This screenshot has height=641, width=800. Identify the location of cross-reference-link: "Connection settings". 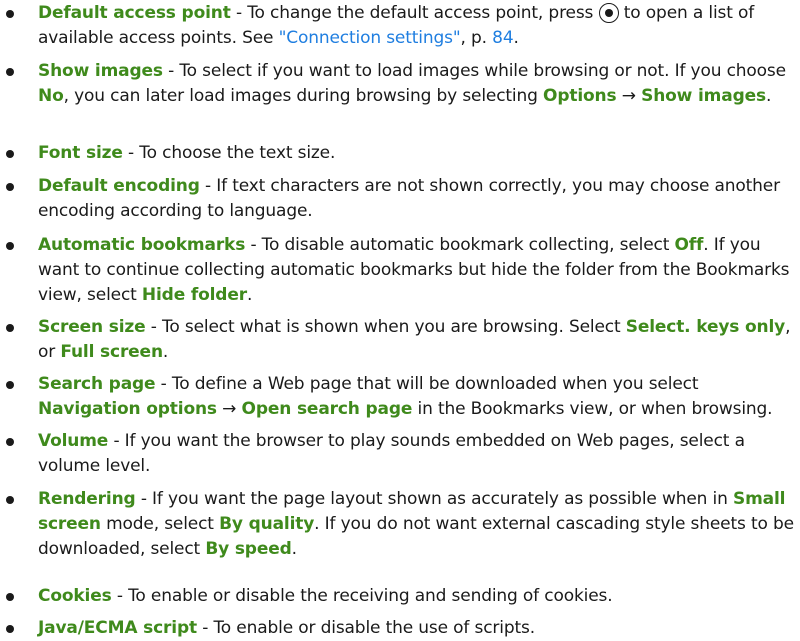
(370, 38).